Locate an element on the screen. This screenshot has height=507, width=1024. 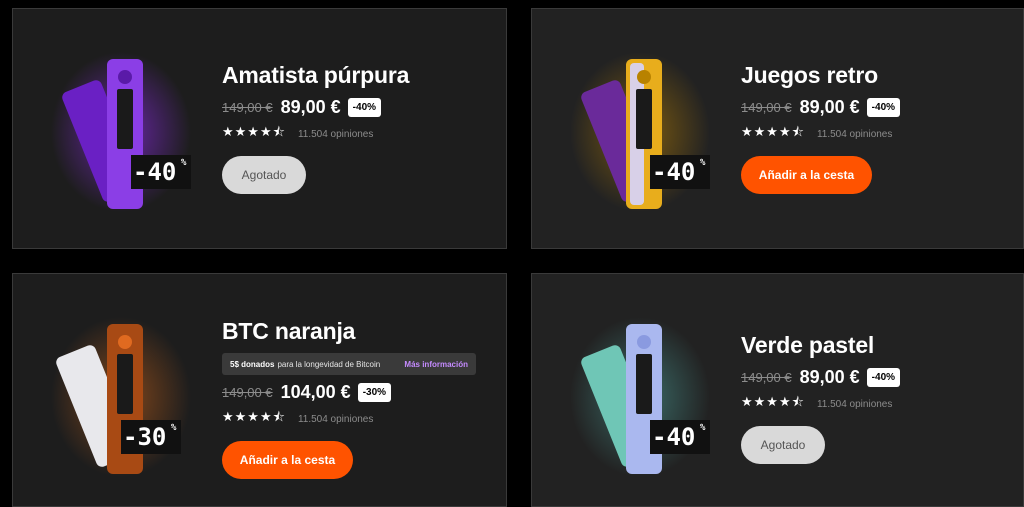
price: 104,00 € is located at coordinates (315, 391).